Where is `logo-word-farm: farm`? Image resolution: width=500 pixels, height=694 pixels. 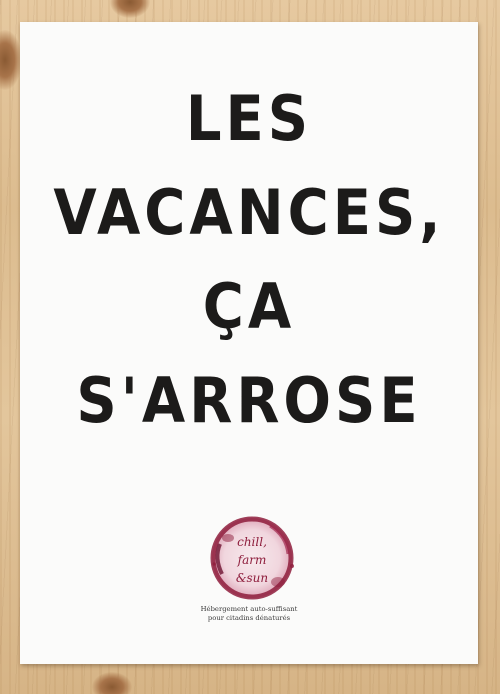
logo-word-farm: farm is located at coordinates (252, 560).